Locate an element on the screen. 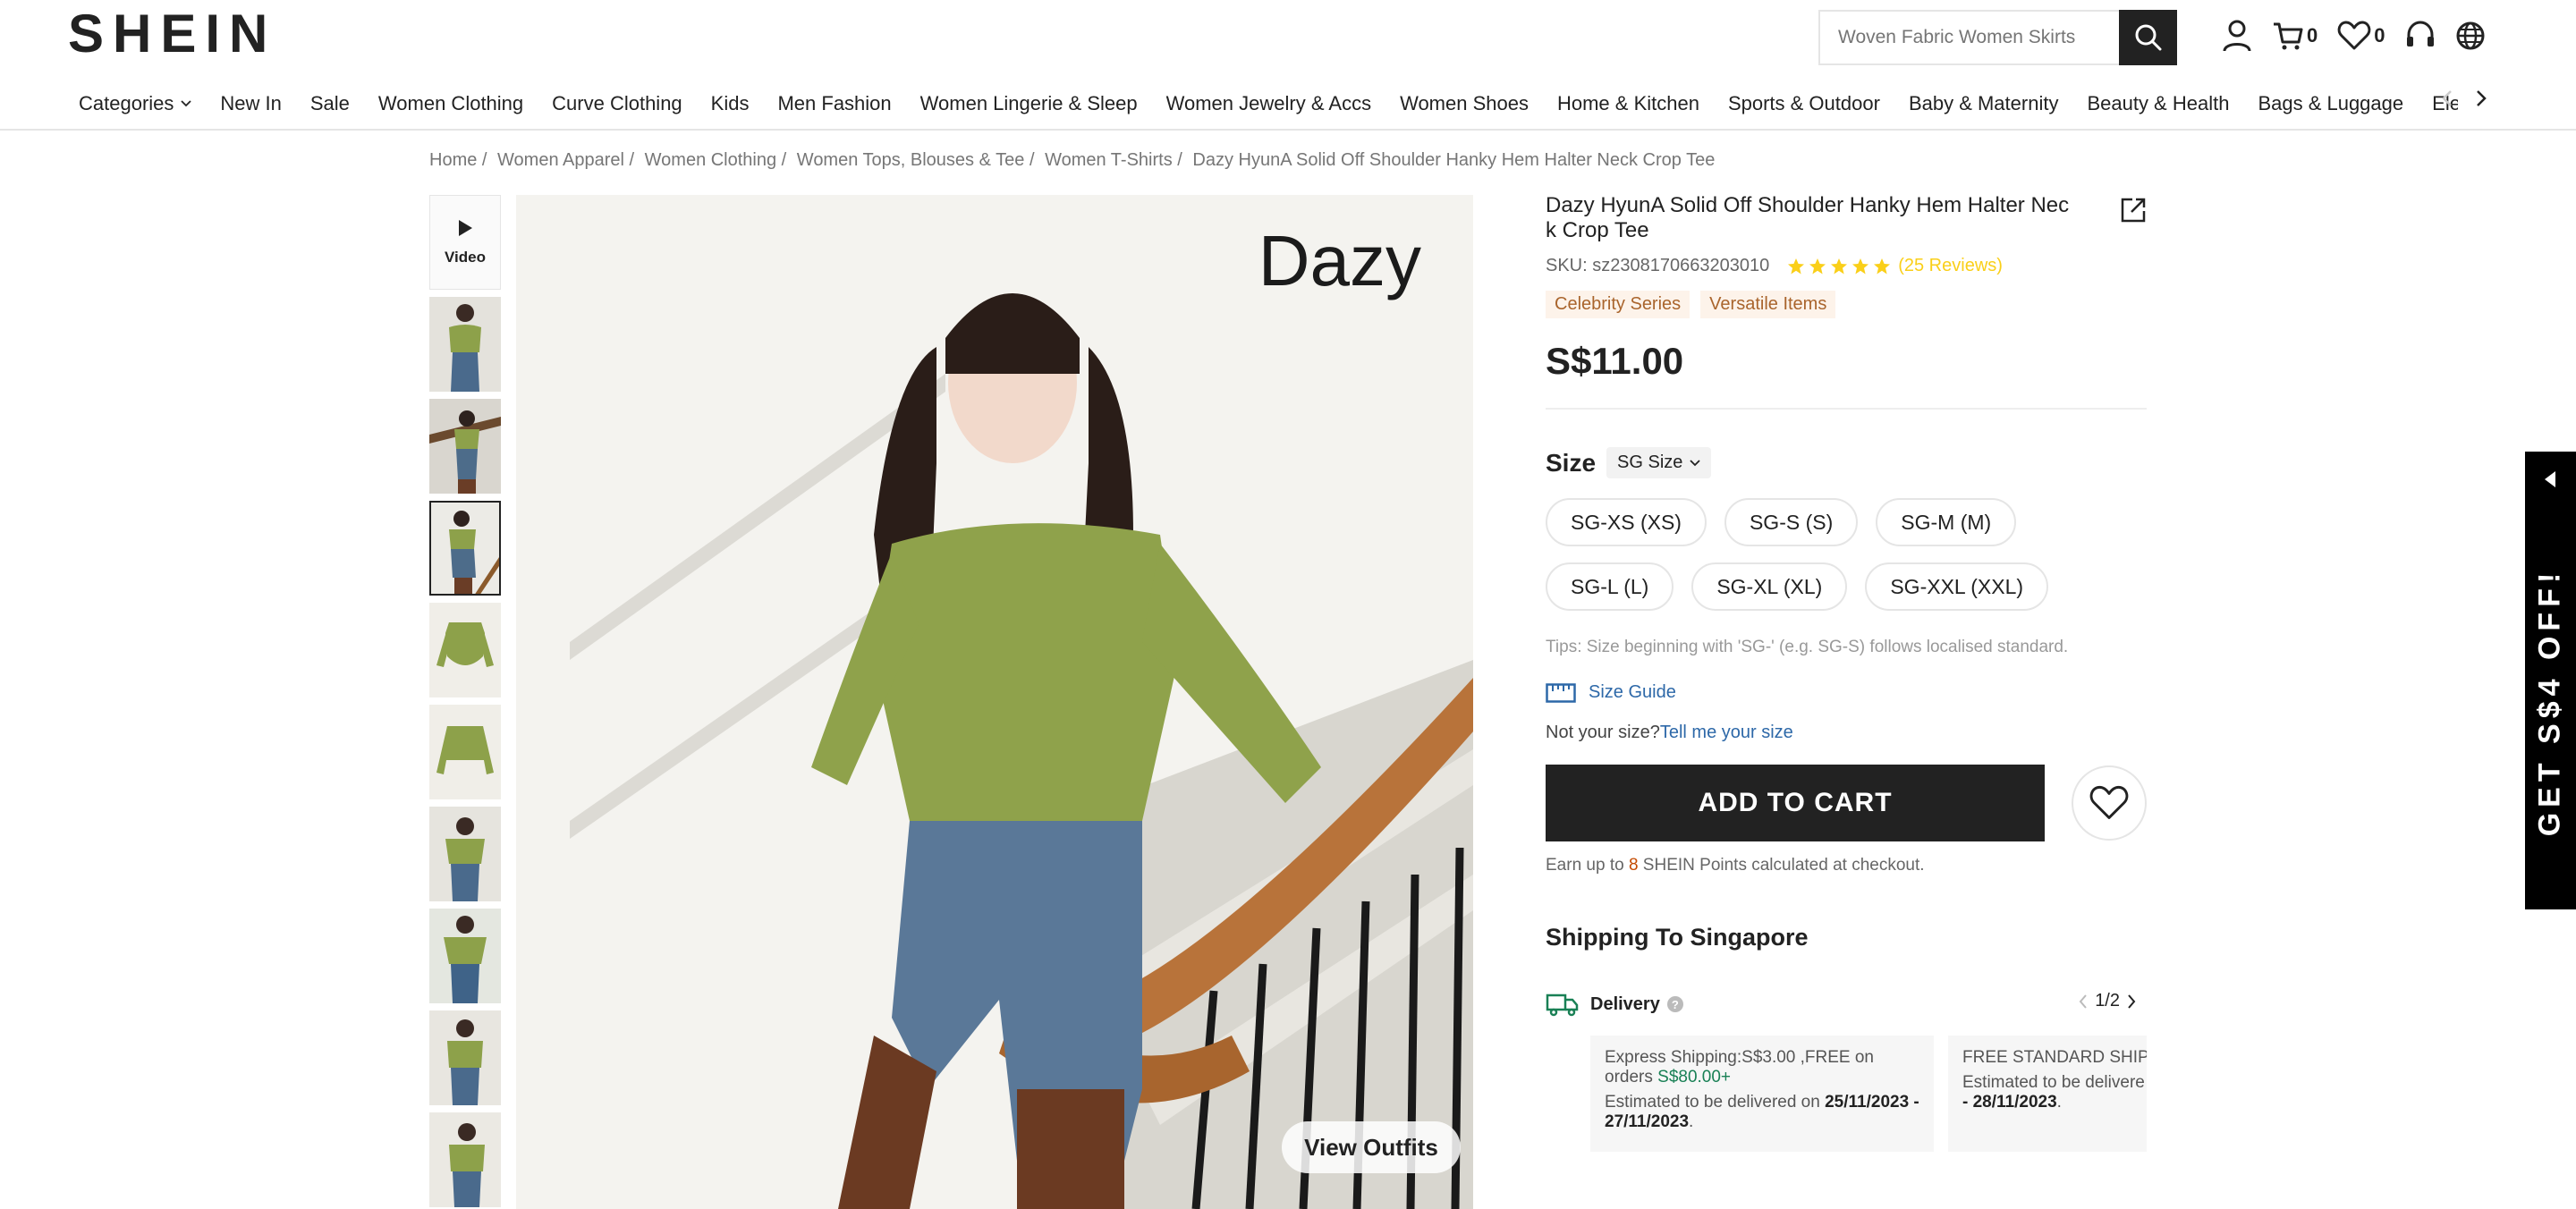 The width and height of the screenshot is (2576, 1209). chevron-down-icon is located at coordinates (186, 103).